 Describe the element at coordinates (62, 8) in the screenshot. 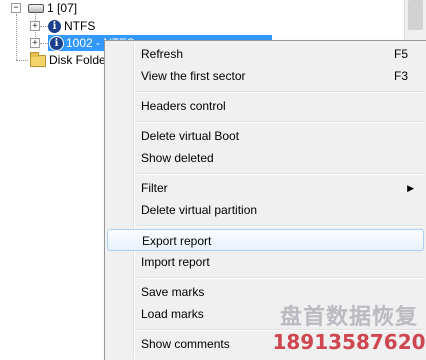

I see `tree-node-label: 1 [07]` at that location.